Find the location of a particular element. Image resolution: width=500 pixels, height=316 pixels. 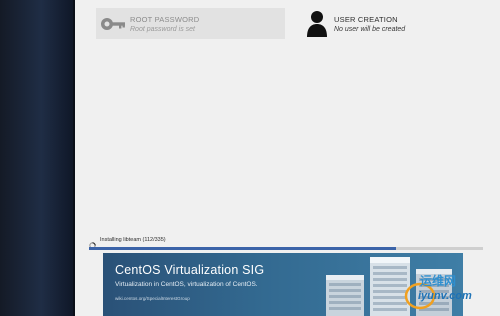

progress-status: Installing libteam (112/335) is located at coordinates (127, 242).